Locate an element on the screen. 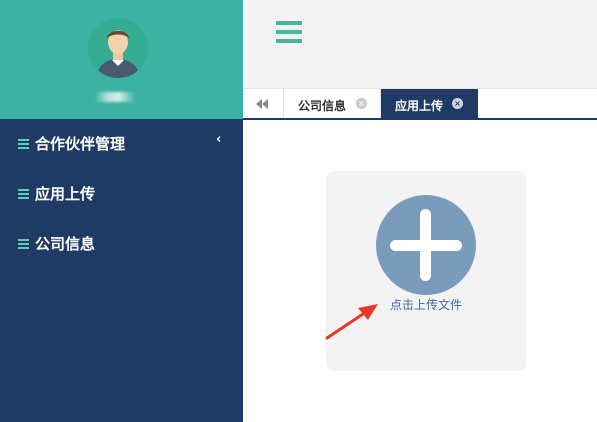 This screenshot has height=422, width=597. tab-app-upload: 应用上传 × is located at coordinates (429, 104).